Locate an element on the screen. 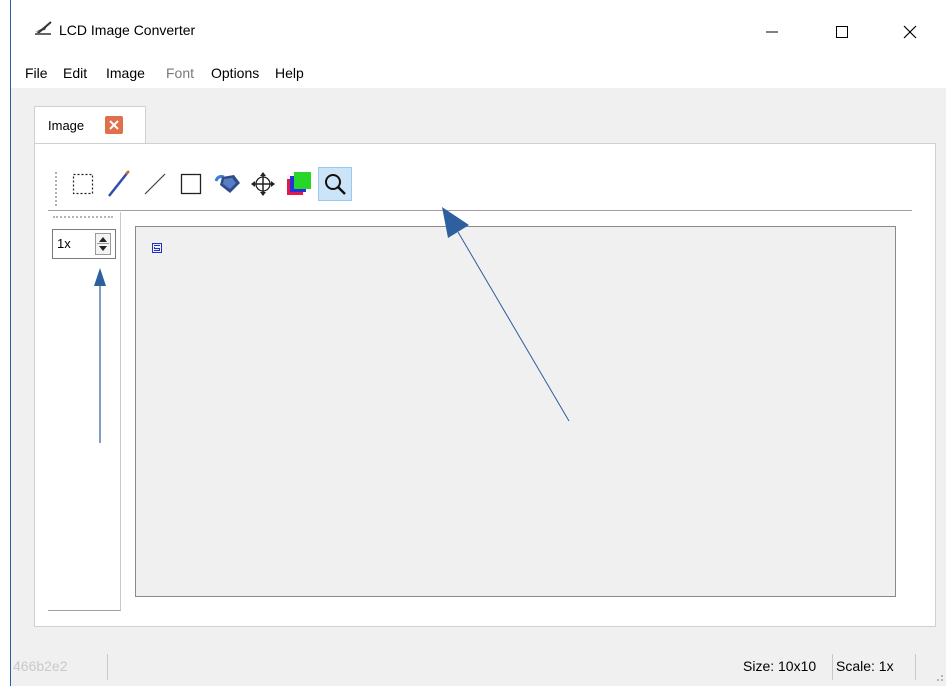 This screenshot has width=946, height=686. move-icon is located at coordinates (263, 184).